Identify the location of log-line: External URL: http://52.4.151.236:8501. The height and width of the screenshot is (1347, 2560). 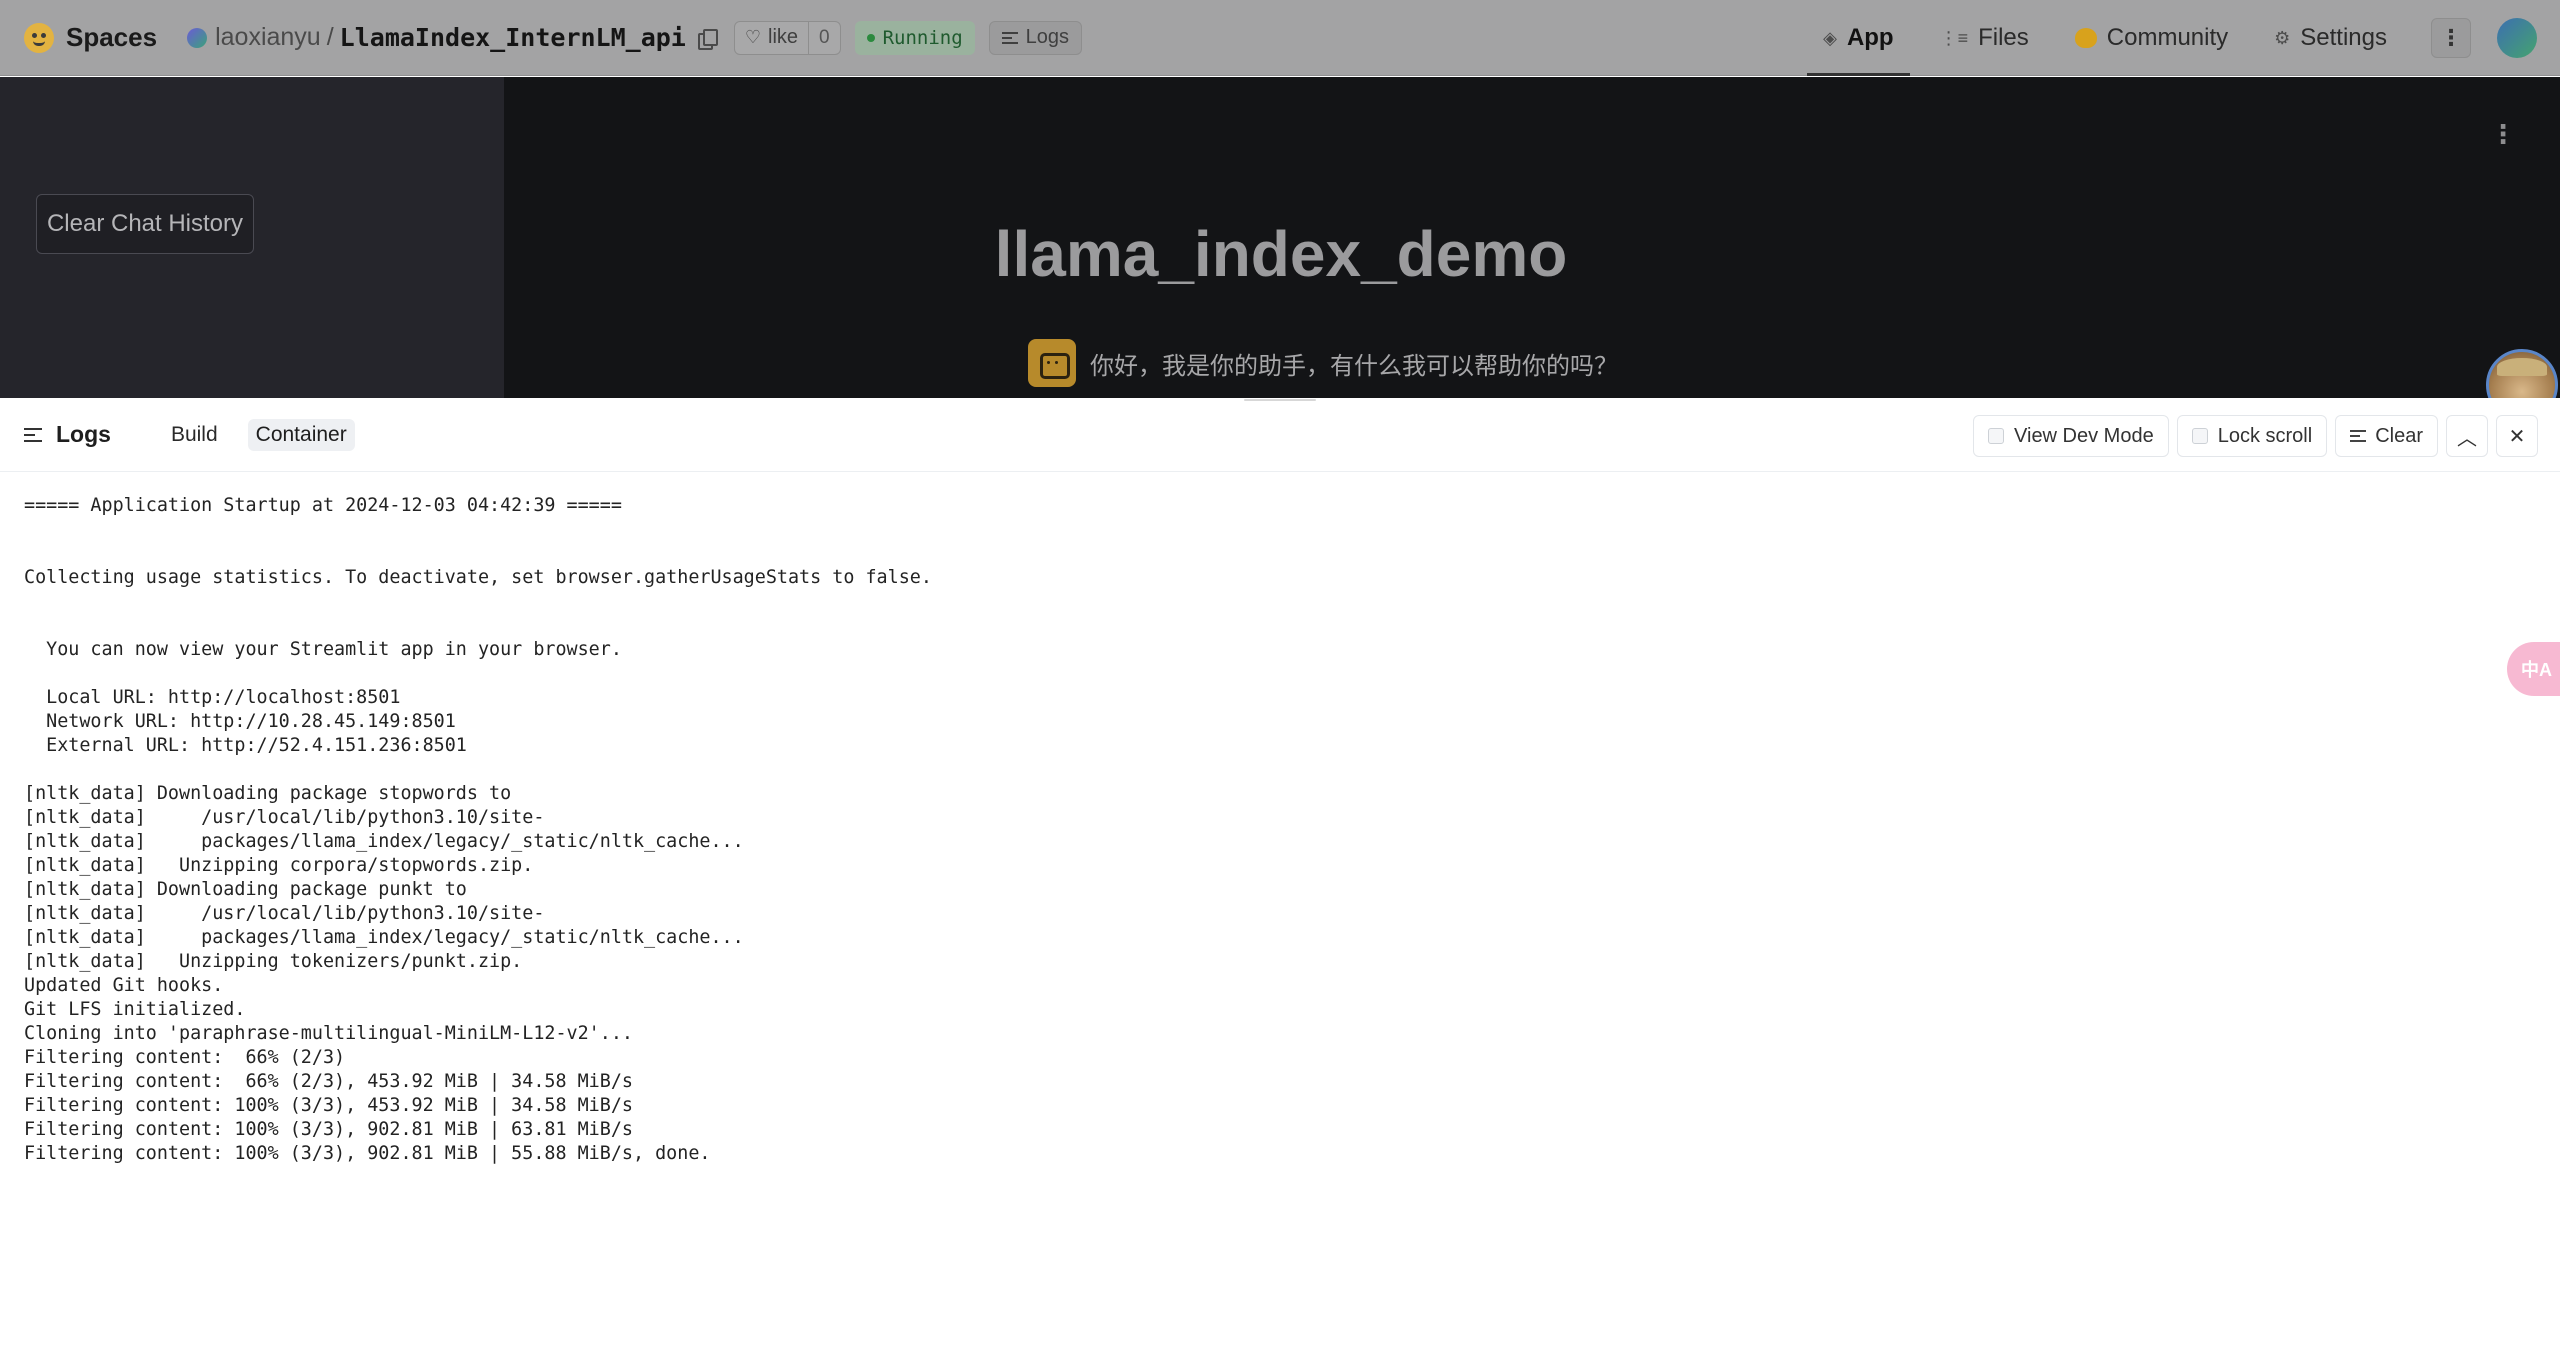
(245, 745).